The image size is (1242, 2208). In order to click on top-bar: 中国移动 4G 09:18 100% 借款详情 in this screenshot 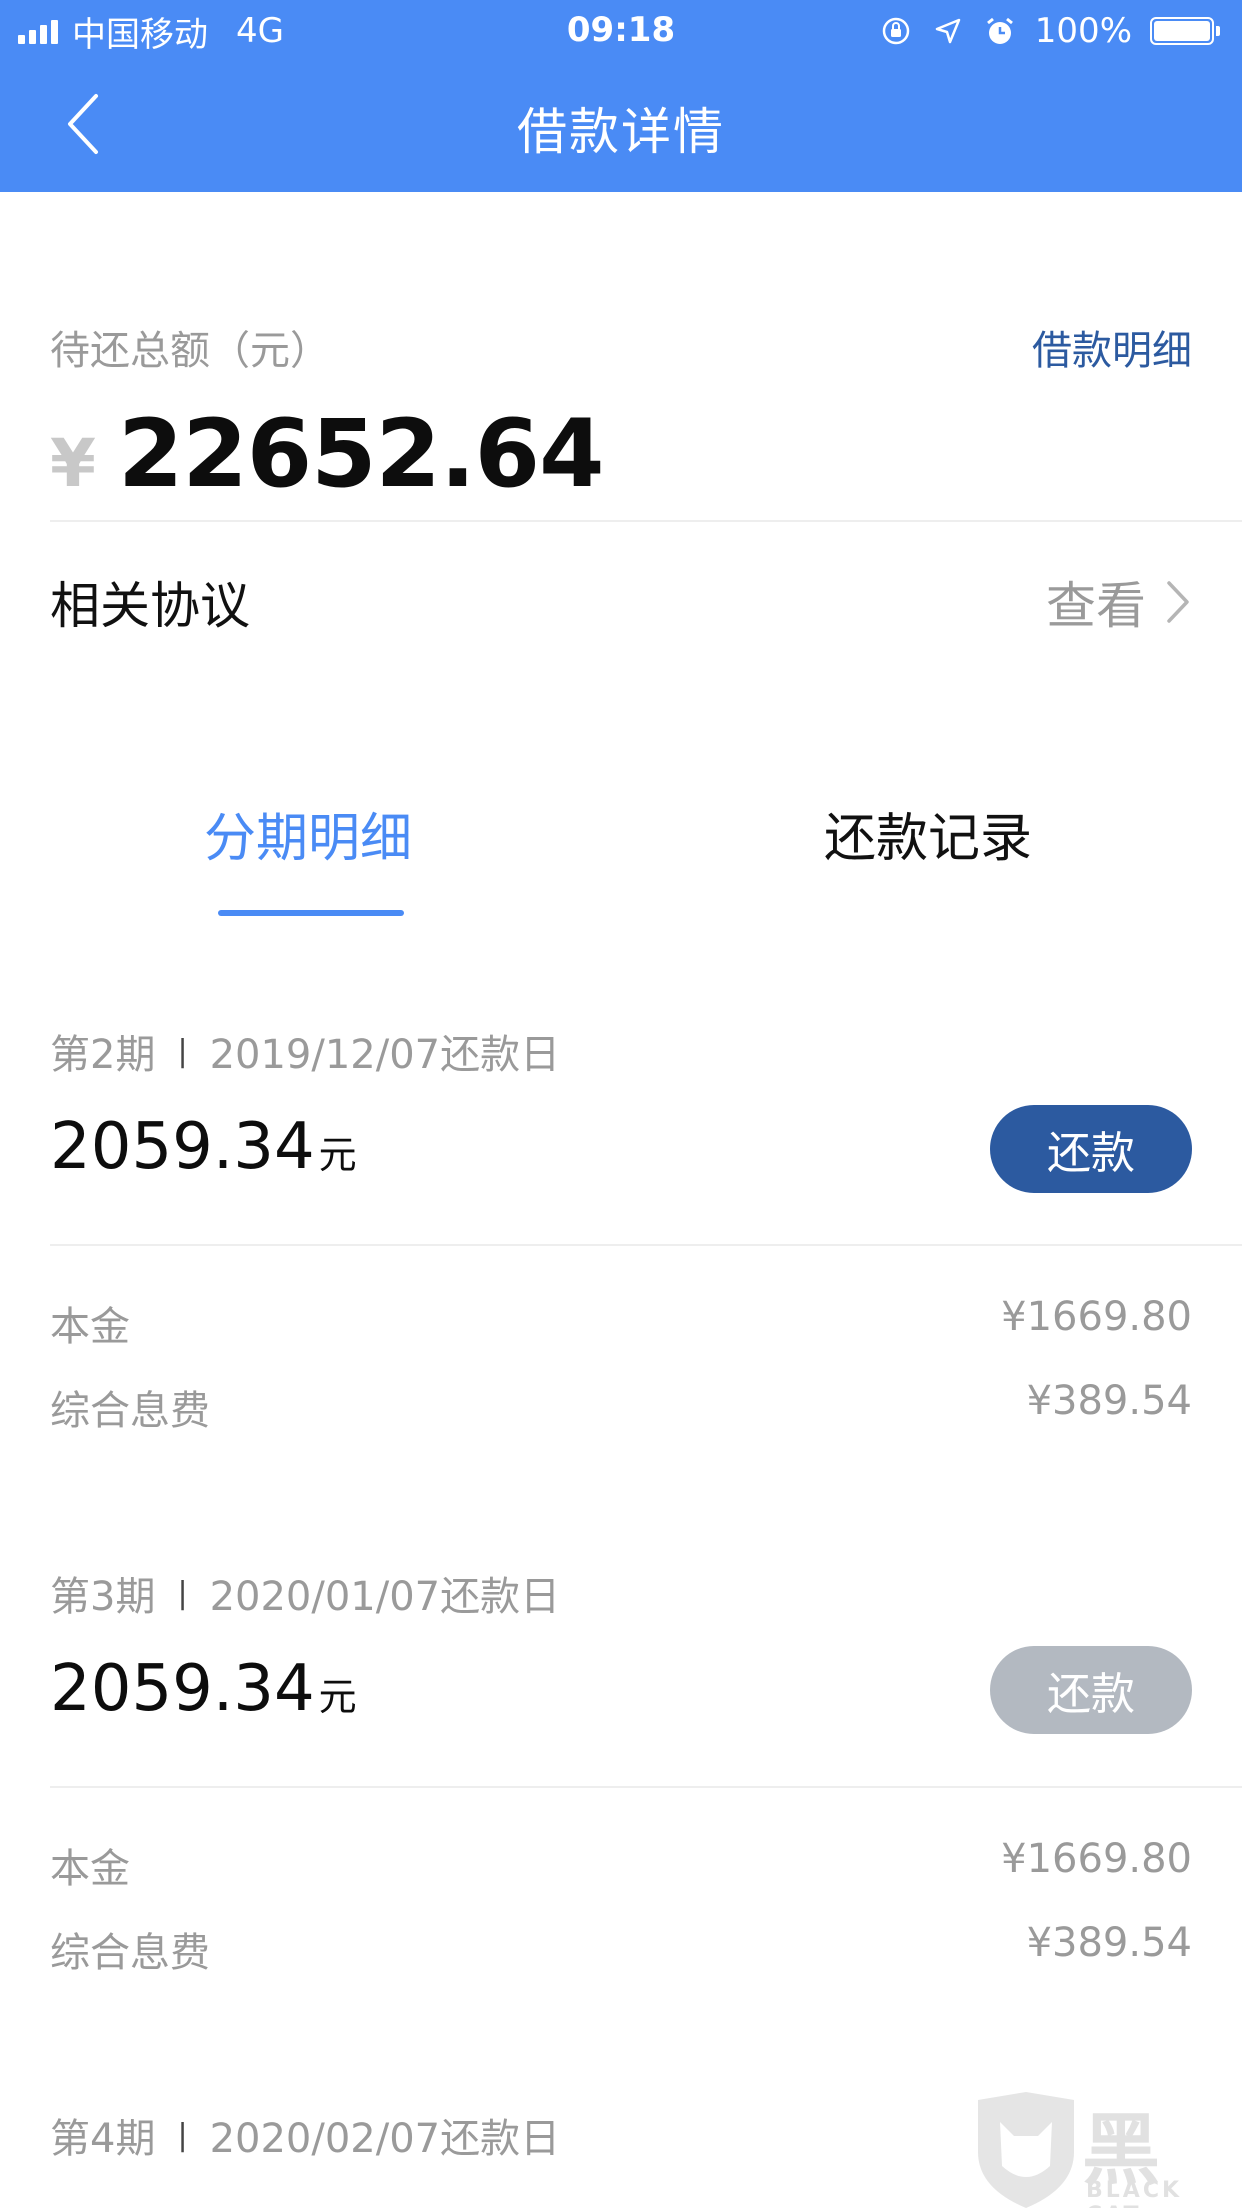, I will do `click(621, 96)`.